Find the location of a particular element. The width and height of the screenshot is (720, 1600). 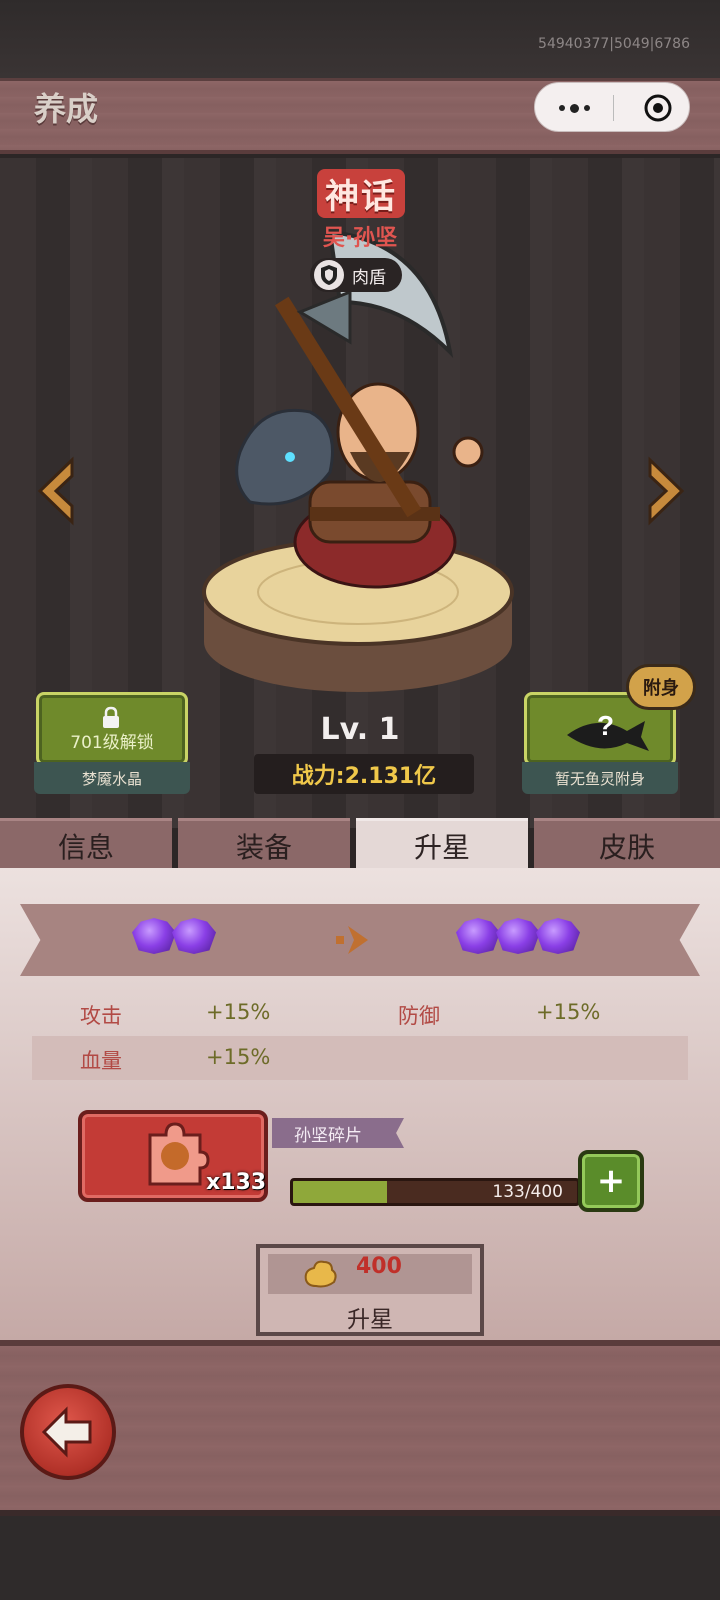

tab-star-up: 升星 is located at coordinates (442, 844).